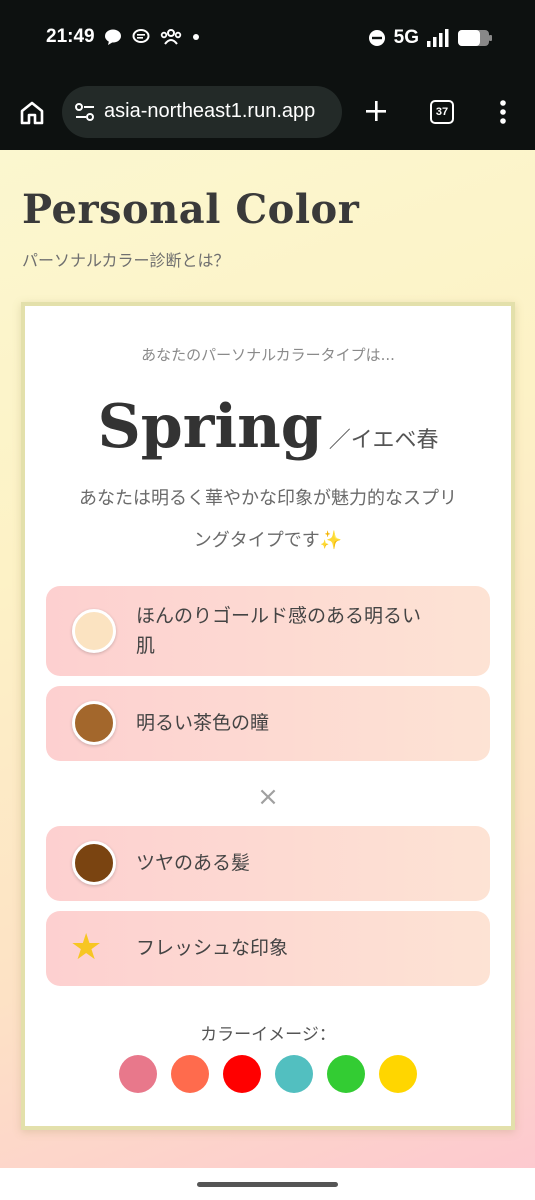 The height and width of the screenshot is (1200, 535). Describe the element at coordinates (191, 209) in the screenshot. I see `page-title: Personal Color` at that location.